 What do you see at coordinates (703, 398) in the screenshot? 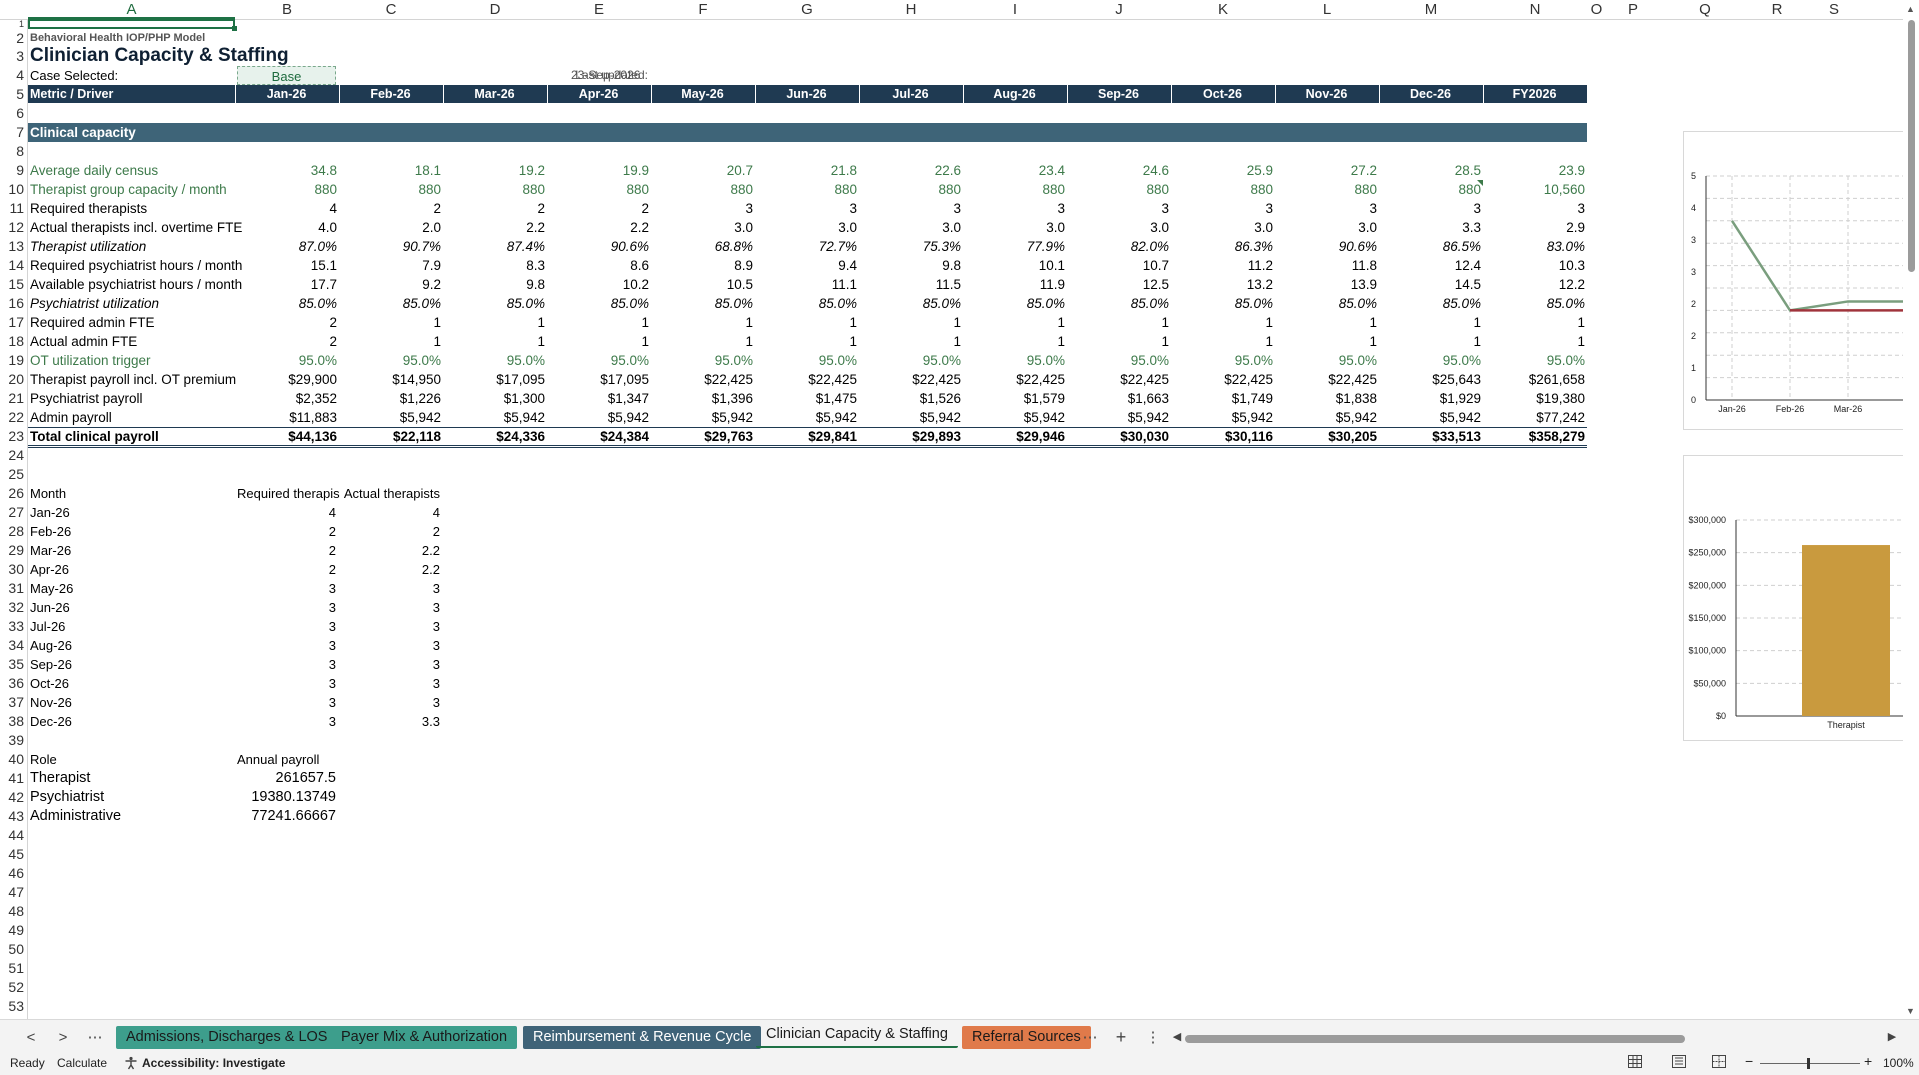
I see `metric-value: $1,396` at bounding box center [703, 398].